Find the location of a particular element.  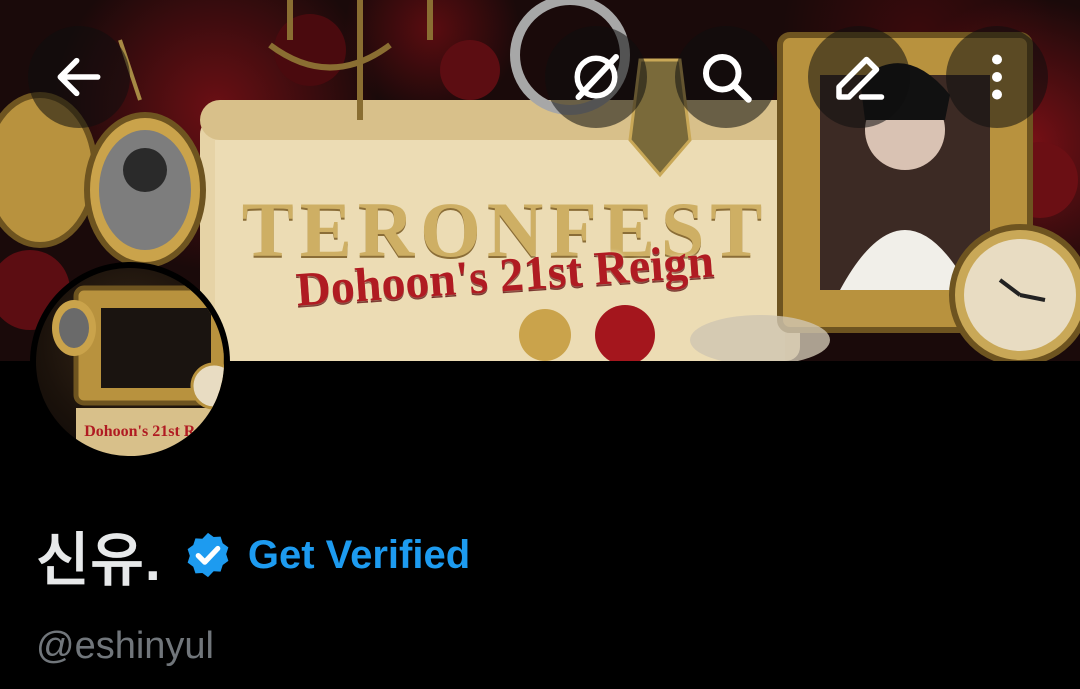

edit-icon is located at coordinates (860, 78).